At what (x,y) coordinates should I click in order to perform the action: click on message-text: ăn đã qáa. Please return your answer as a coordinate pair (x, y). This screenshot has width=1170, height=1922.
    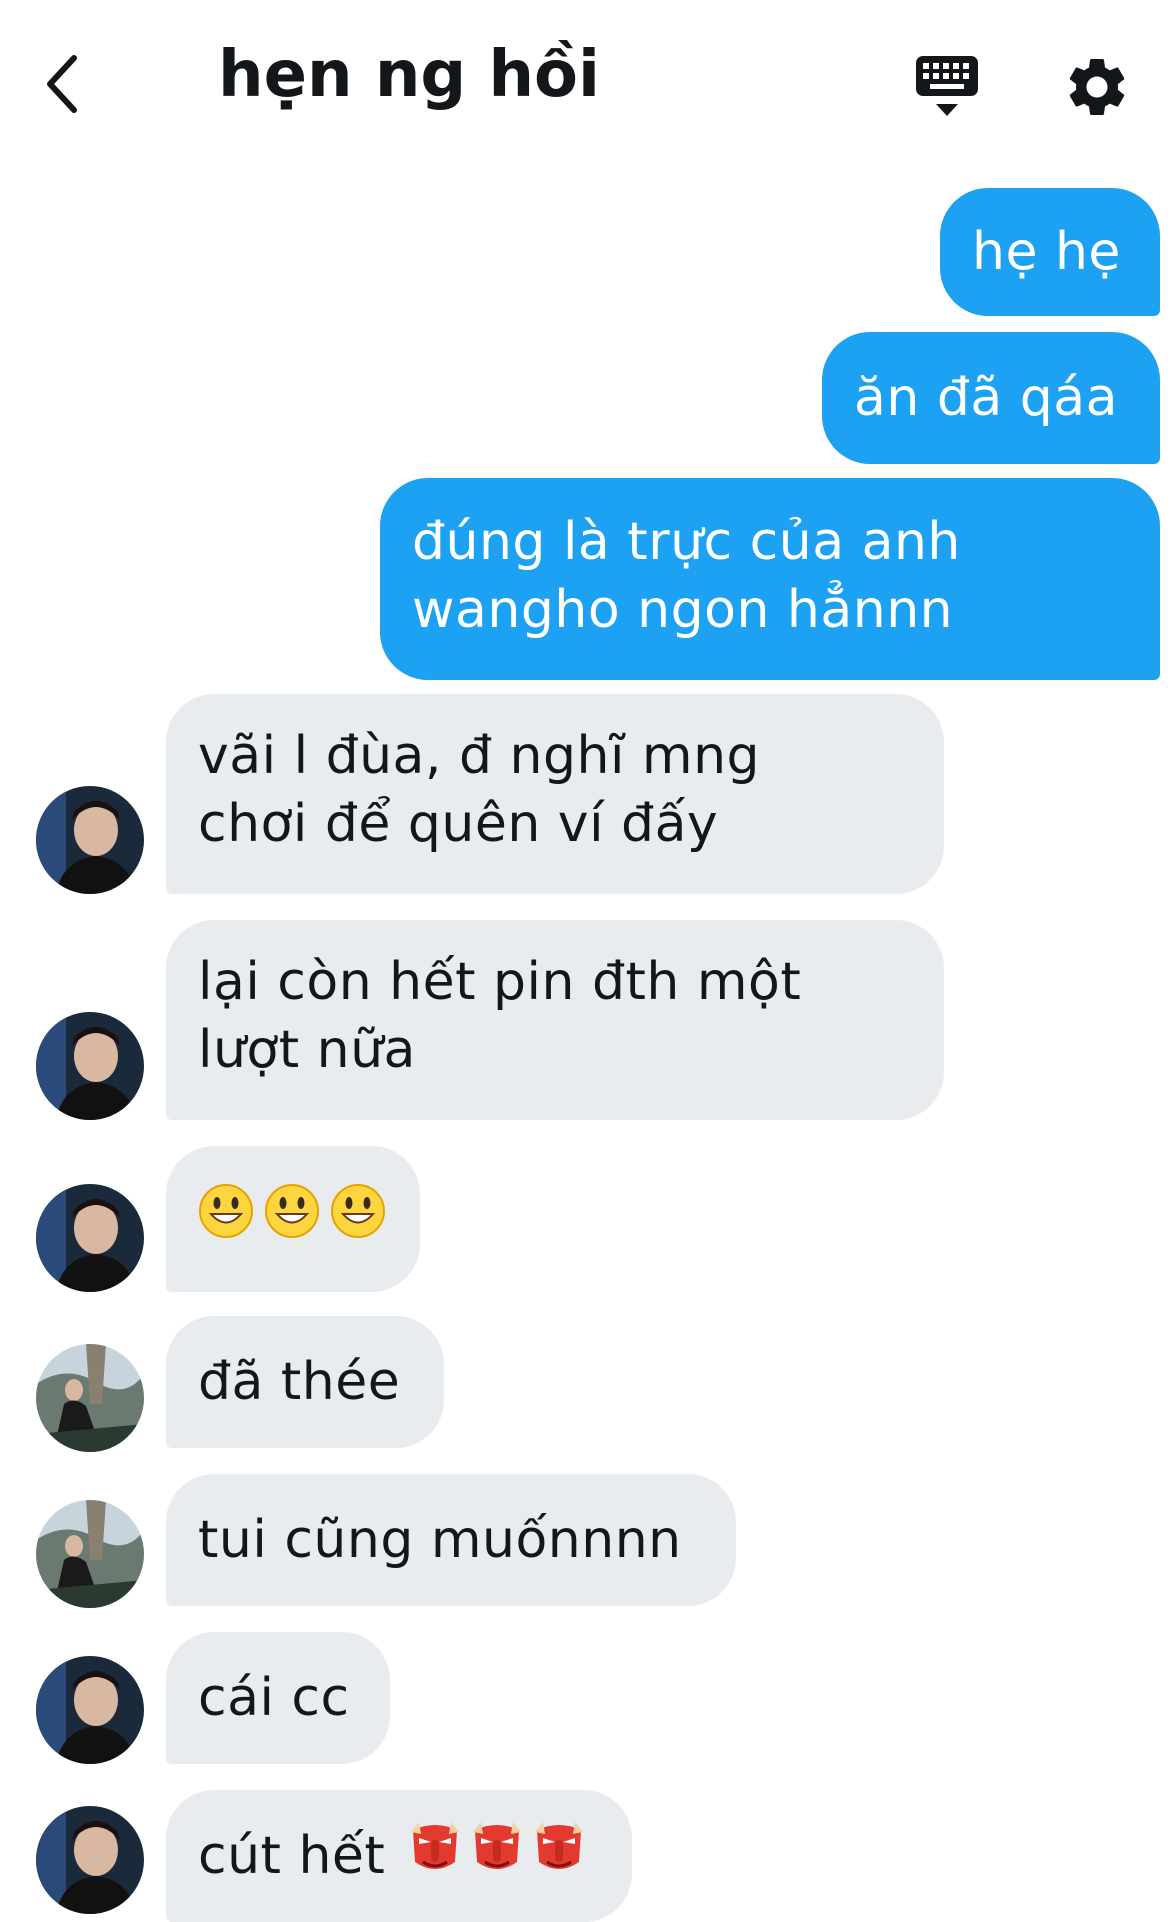
    Looking at the image, I should click on (986, 398).